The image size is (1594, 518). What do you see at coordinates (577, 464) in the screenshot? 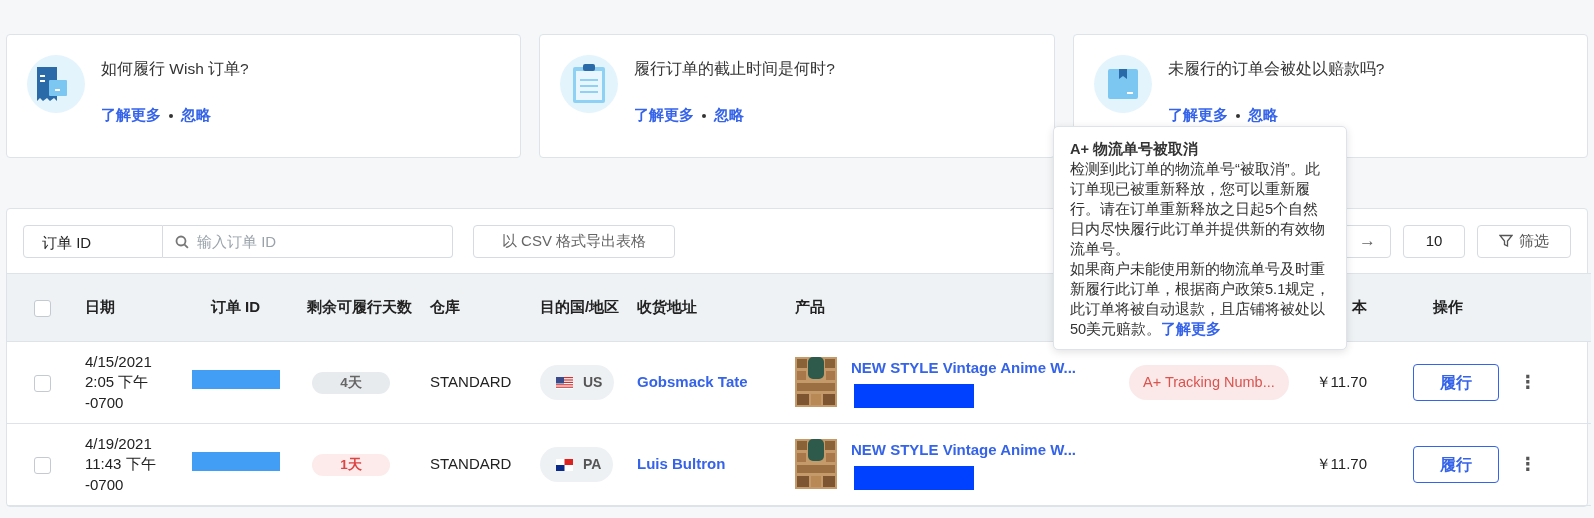
I see `country-badge: PA` at bounding box center [577, 464].